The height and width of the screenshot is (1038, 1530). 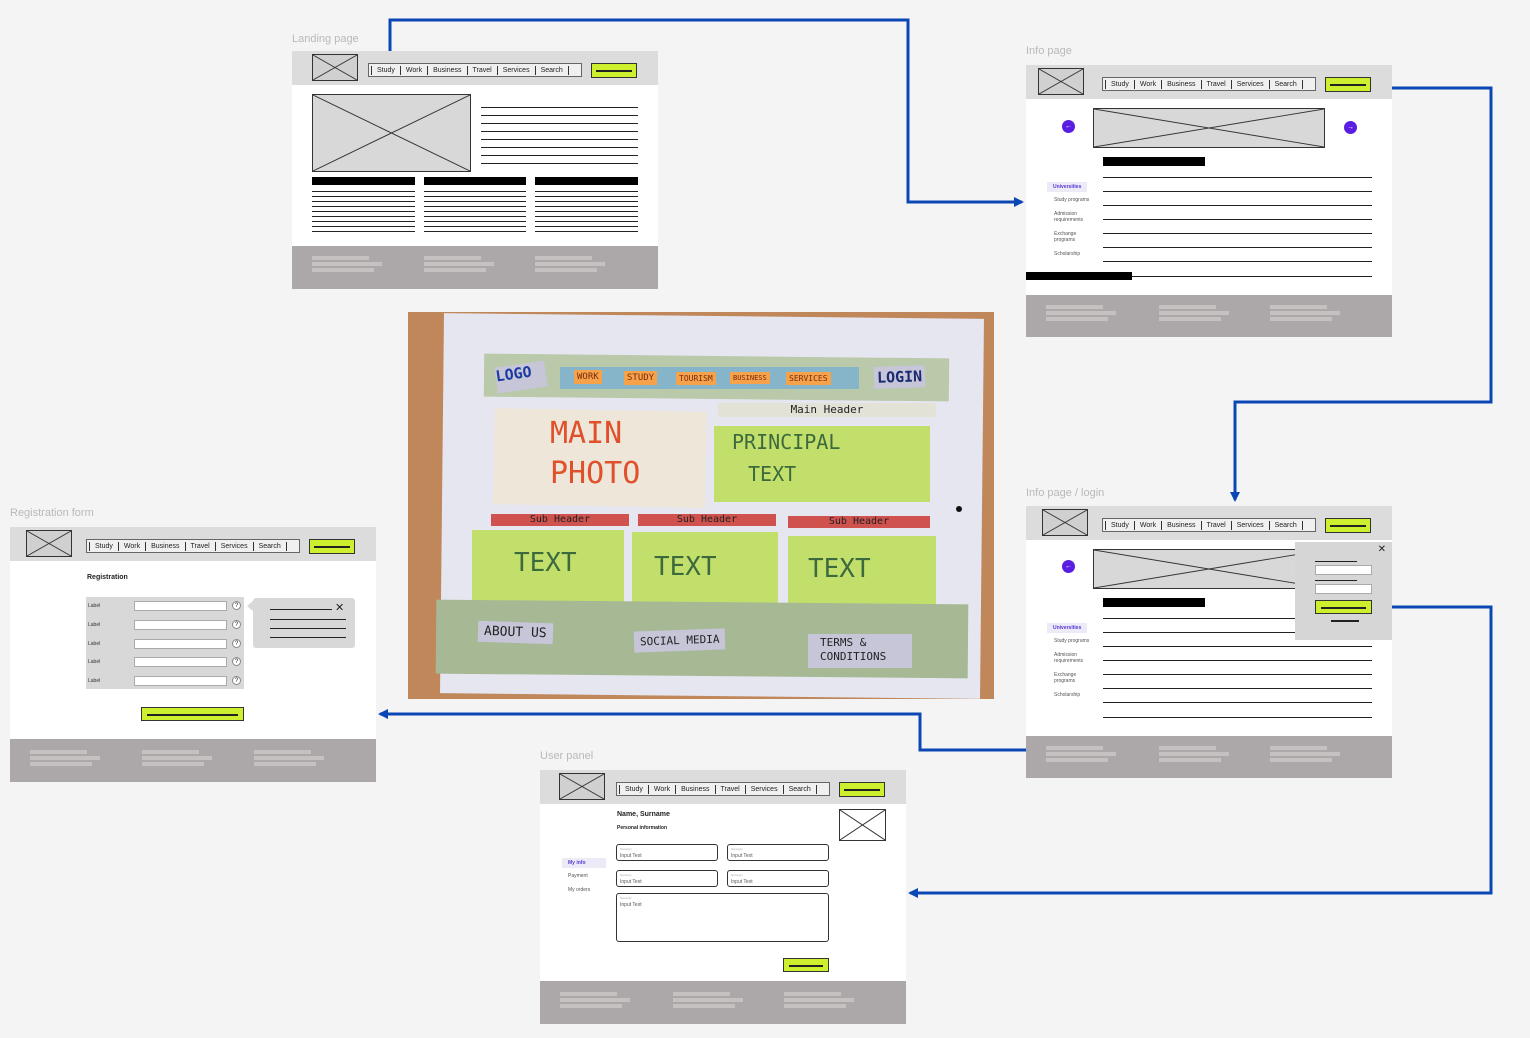 I want to click on save-button, so click(x=806, y=965).